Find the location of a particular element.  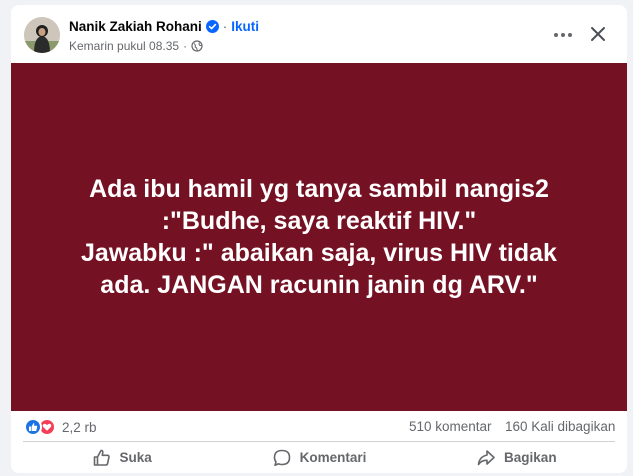

close-button is located at coordinates (598, 34).